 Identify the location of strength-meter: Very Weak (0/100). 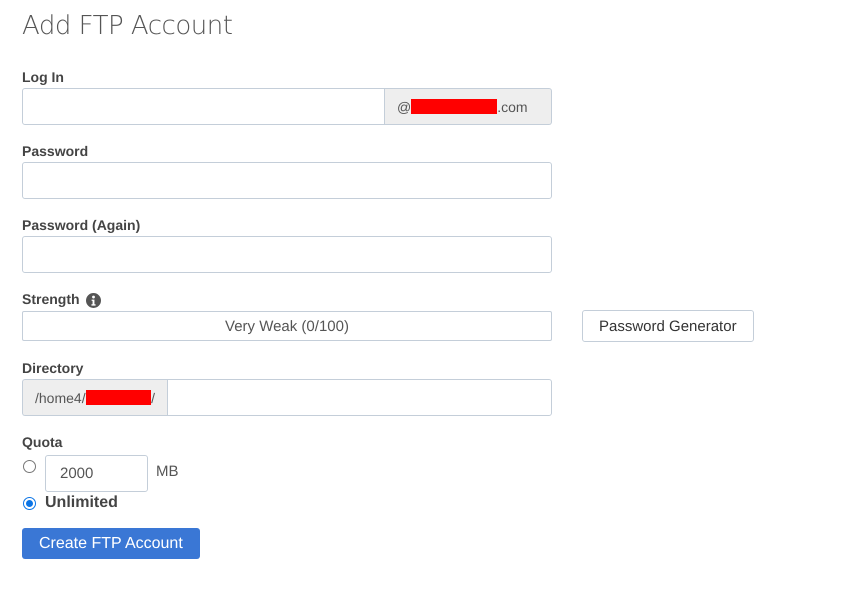
(287, 326).